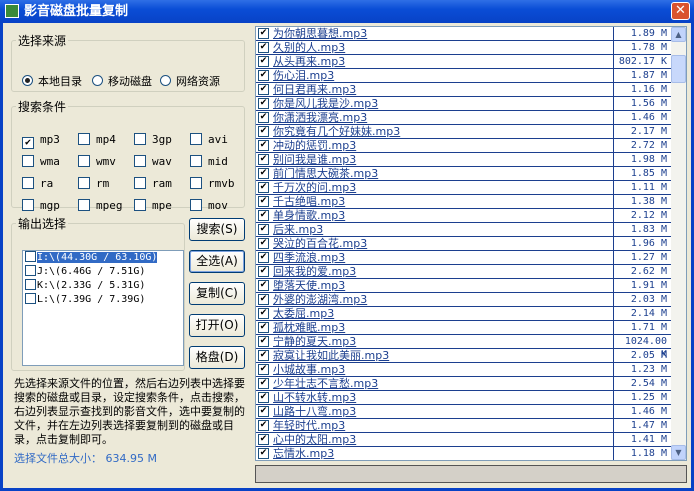 This screenshot has height=491, width=694. I want to click on format-checkbox-wmv: wmv, so click(97, 161).